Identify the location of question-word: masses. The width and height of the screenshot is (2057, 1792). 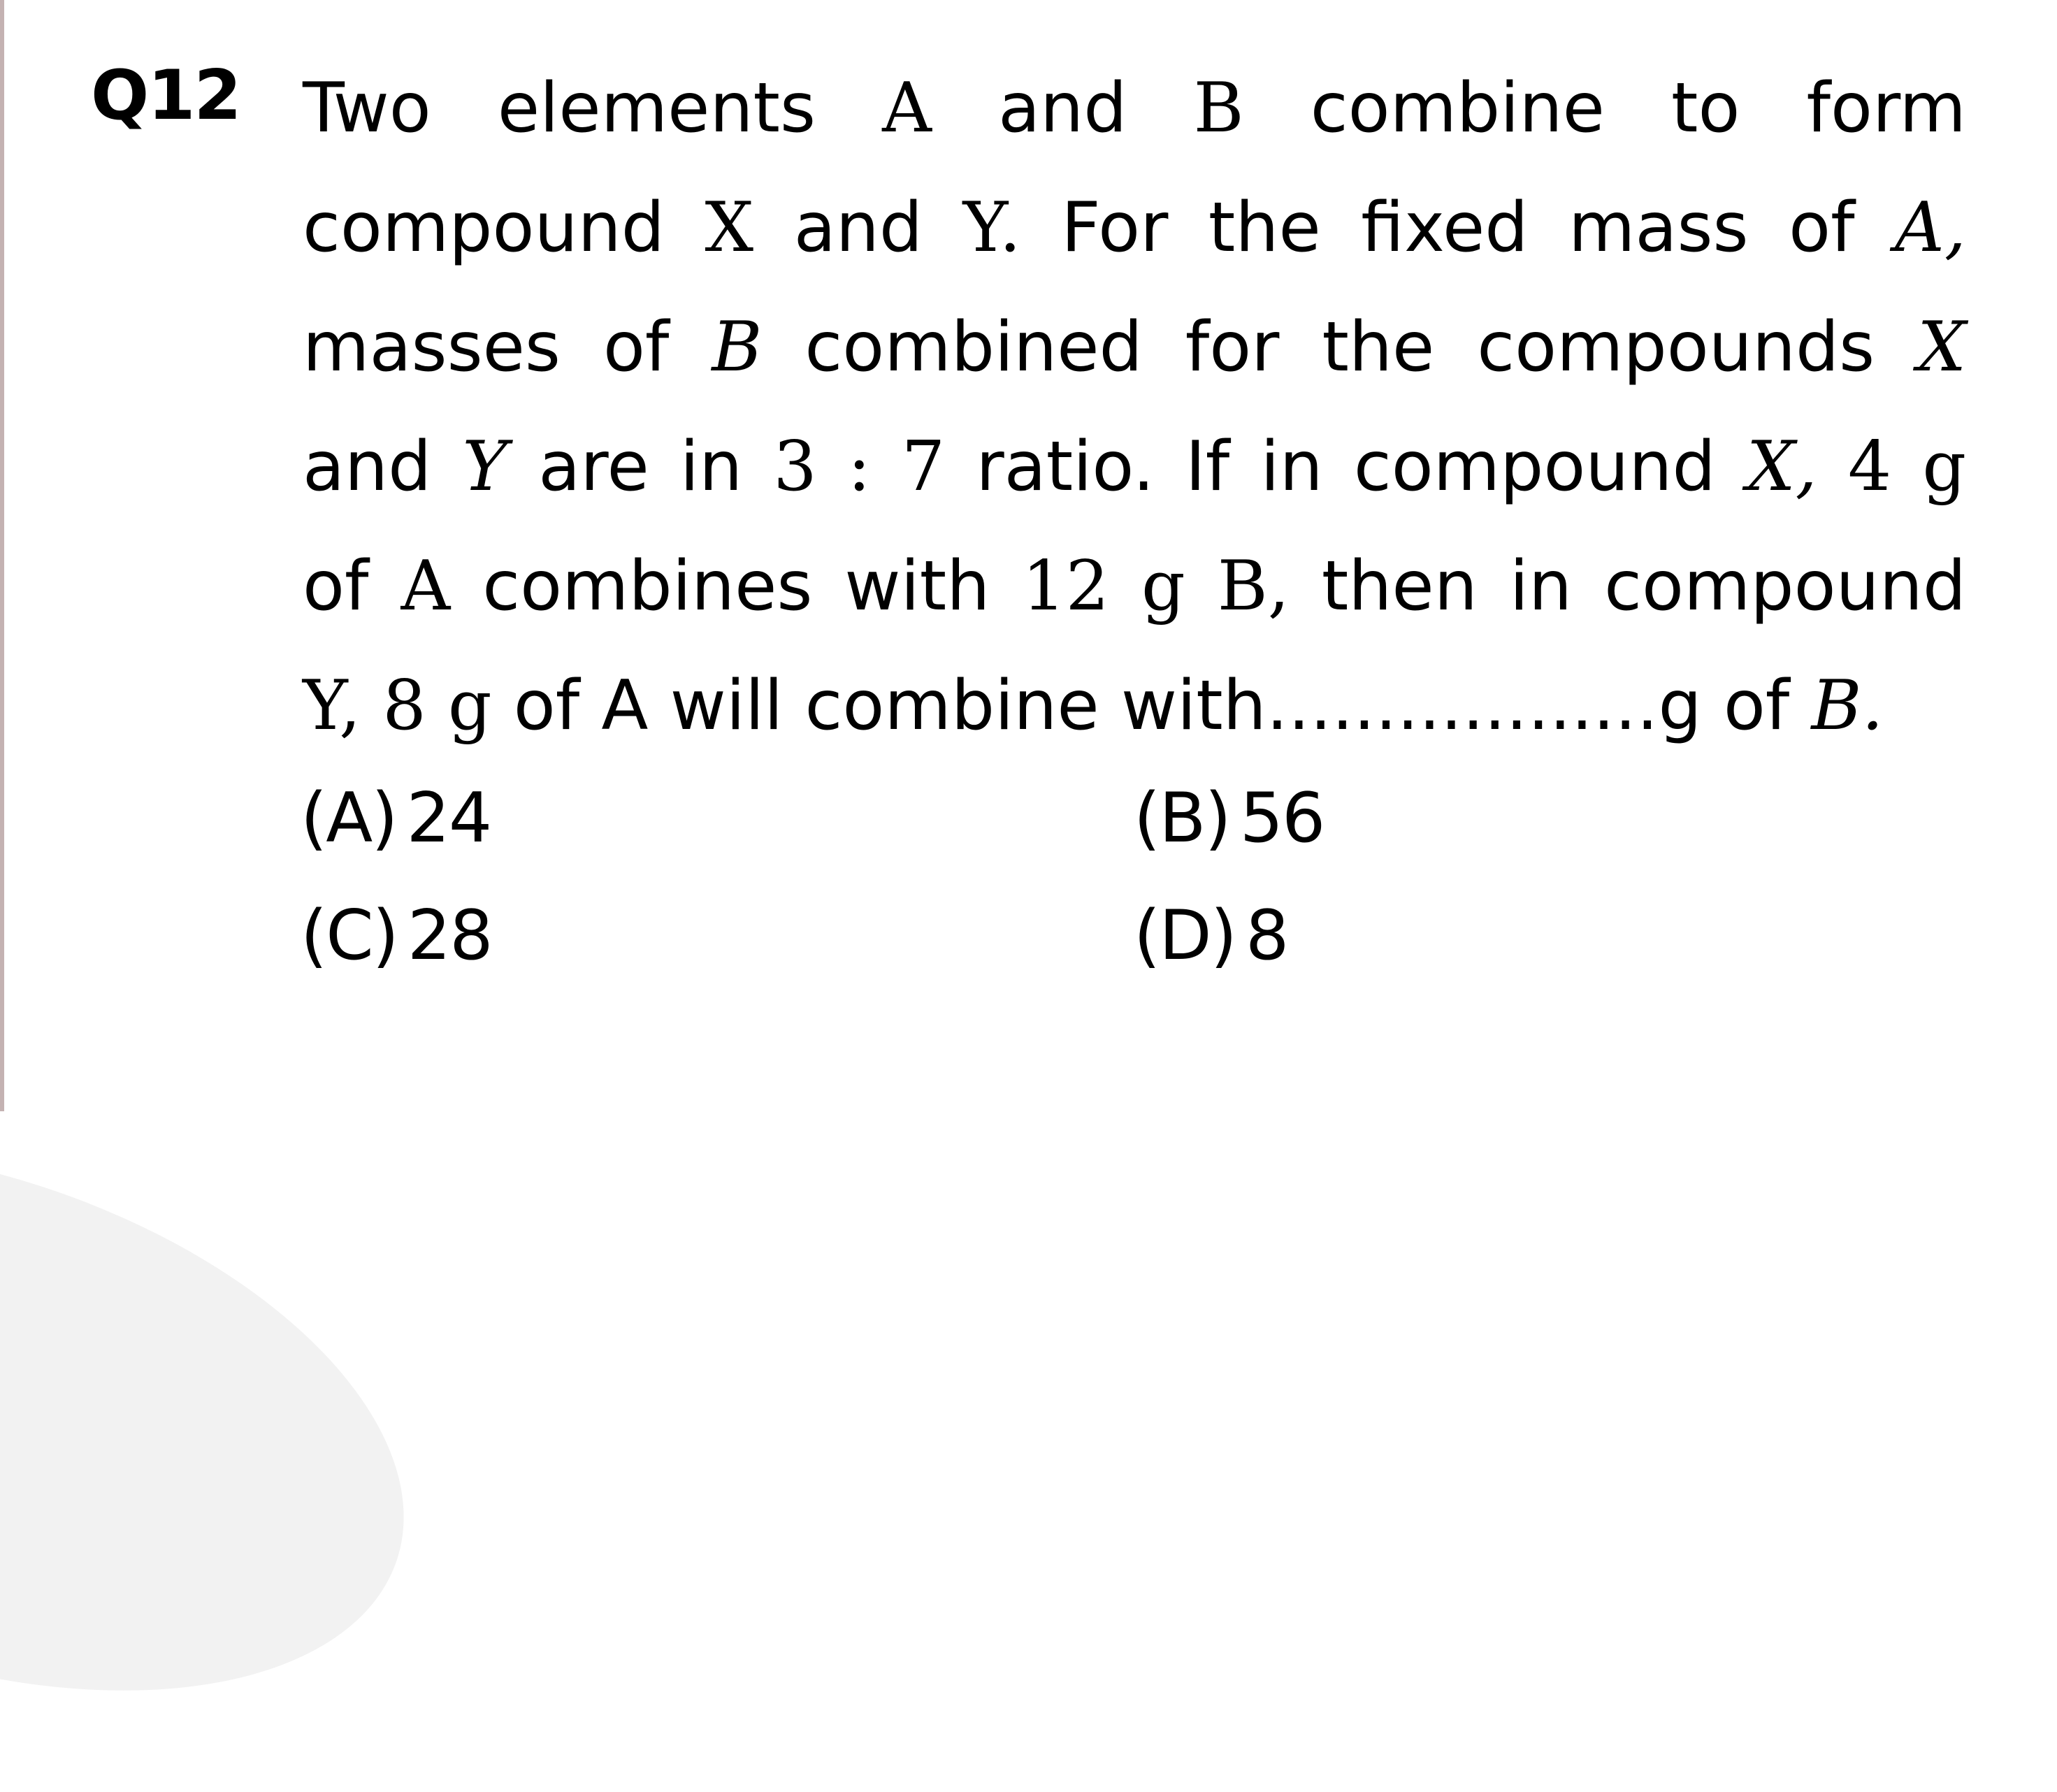
(432, 347).